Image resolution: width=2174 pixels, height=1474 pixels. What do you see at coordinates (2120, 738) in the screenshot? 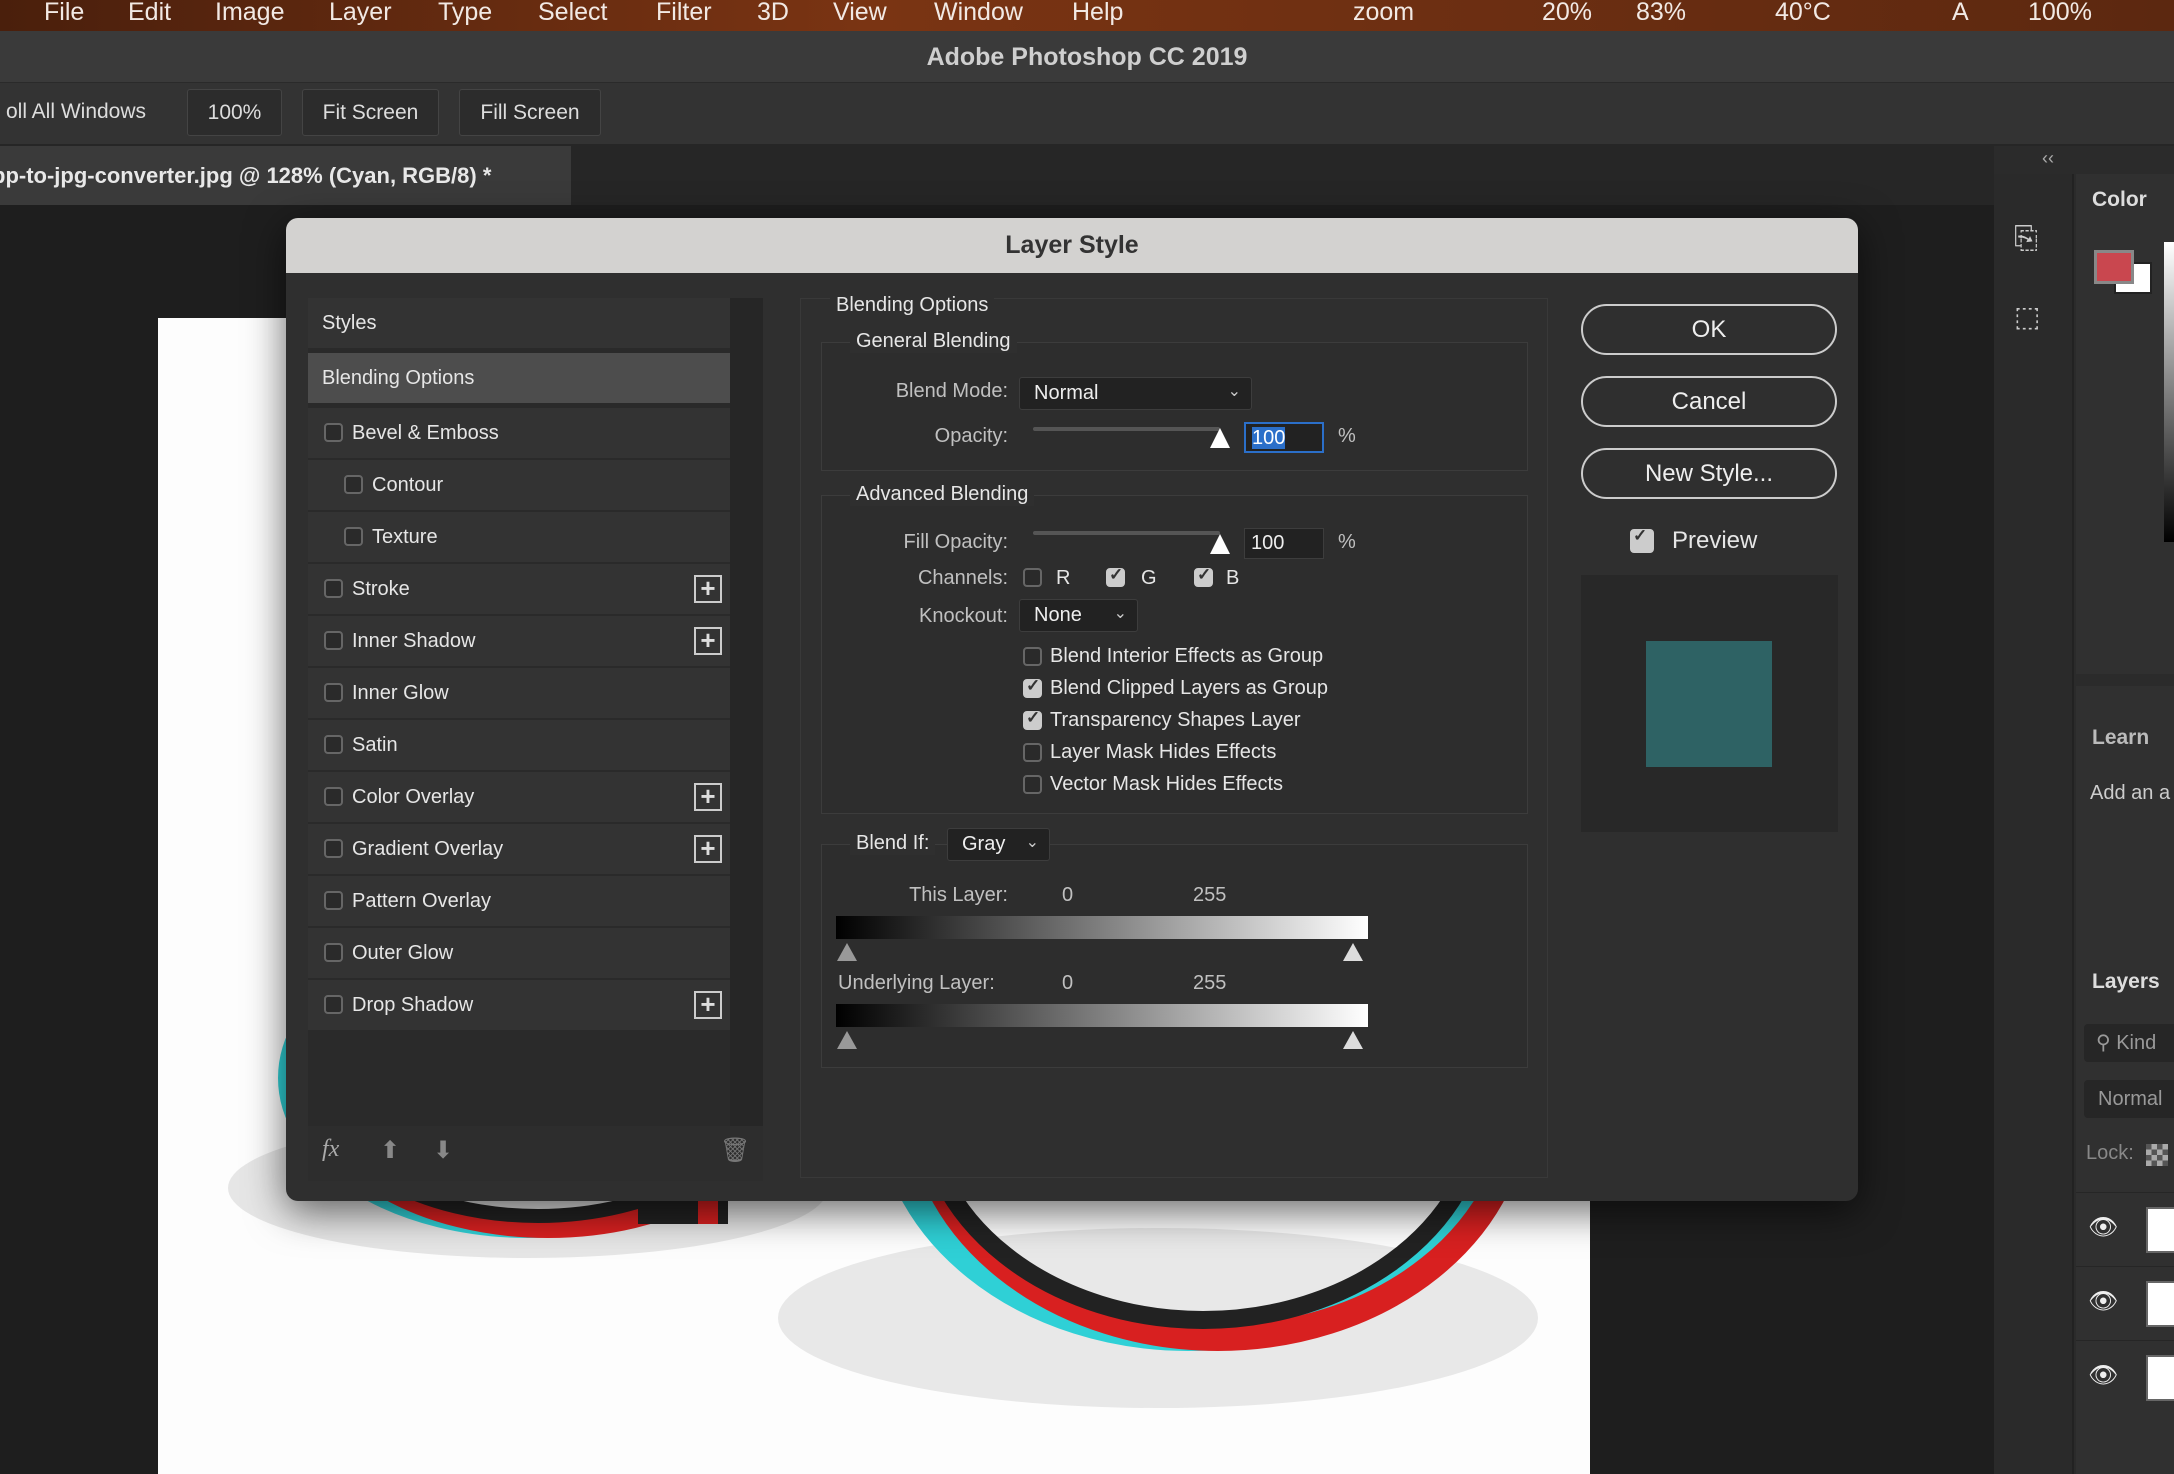
I see `learn-panel-tab: Learn` at bounding box center [2120, 738].